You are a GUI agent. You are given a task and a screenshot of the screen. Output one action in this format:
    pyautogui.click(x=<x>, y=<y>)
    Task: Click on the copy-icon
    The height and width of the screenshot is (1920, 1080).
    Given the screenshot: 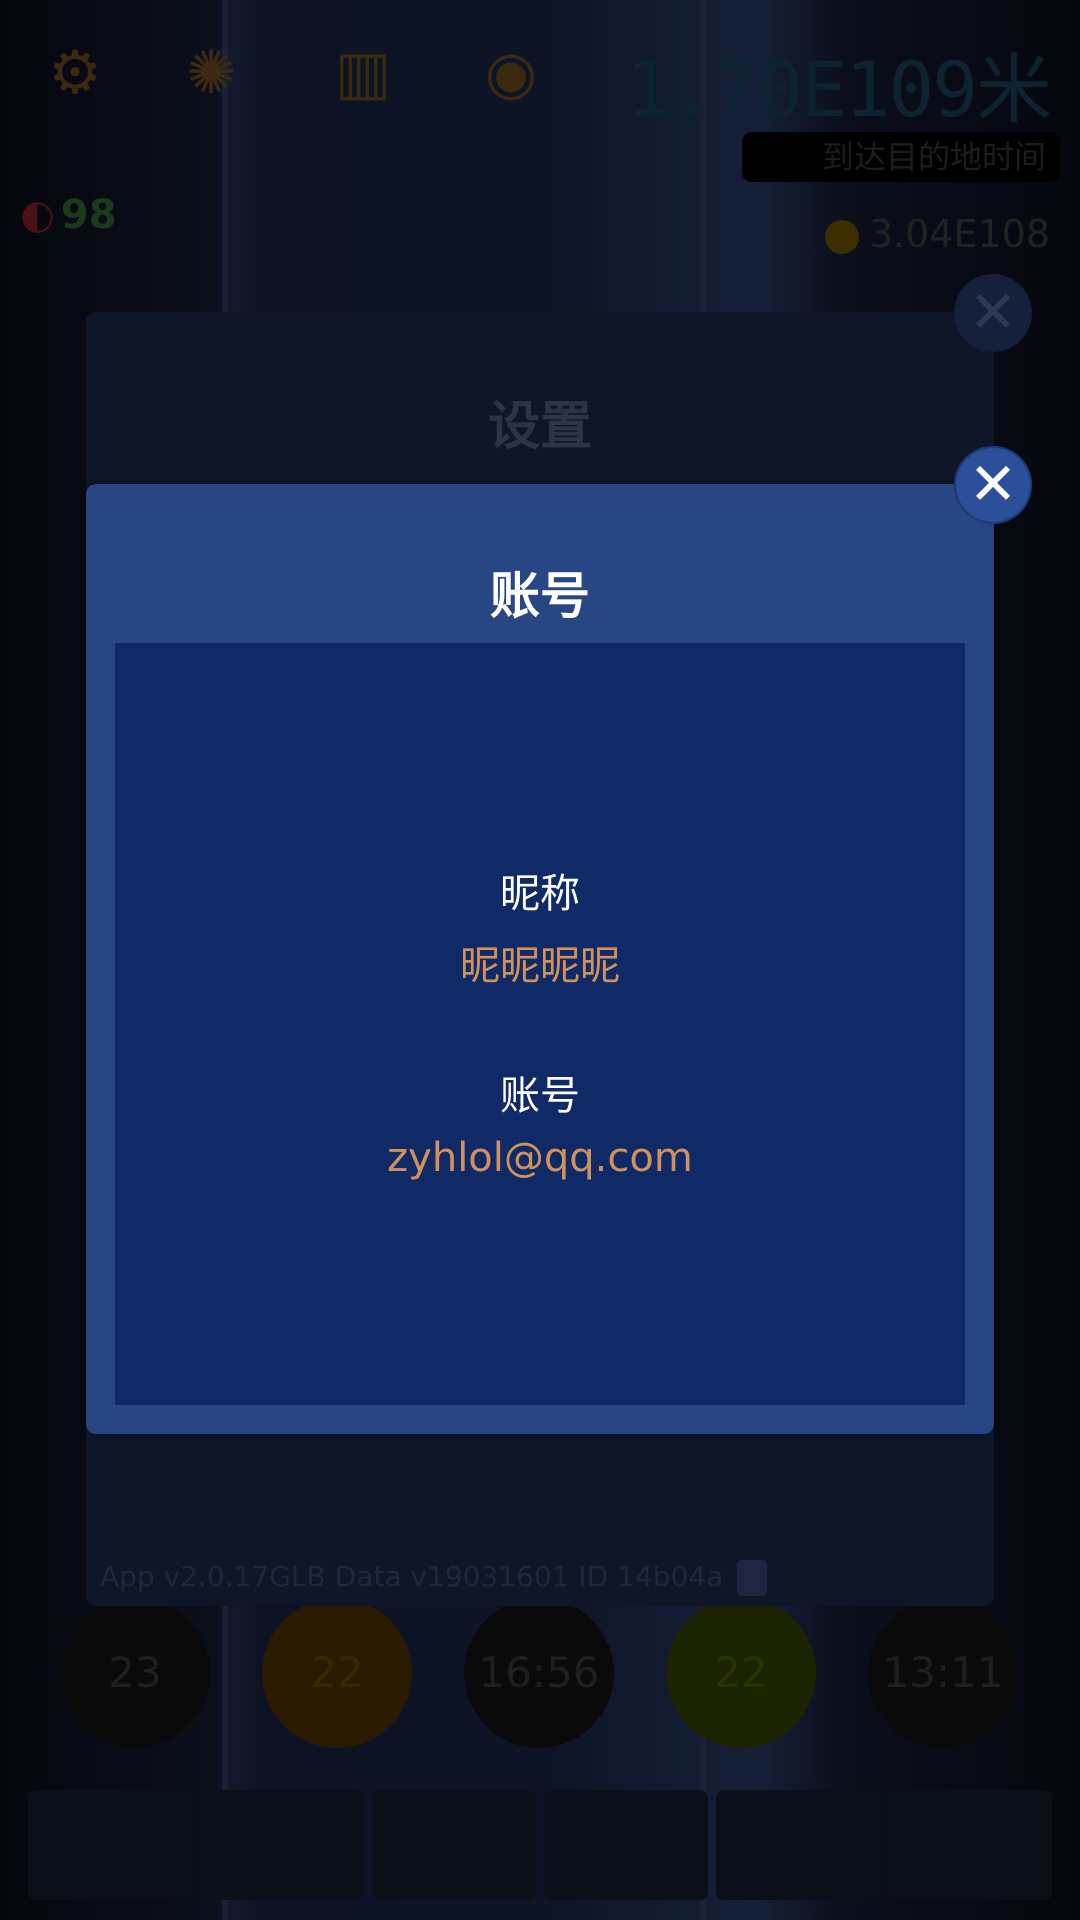 What is the action you would take?
    pyautogui.click(x=752, y=1578)
    